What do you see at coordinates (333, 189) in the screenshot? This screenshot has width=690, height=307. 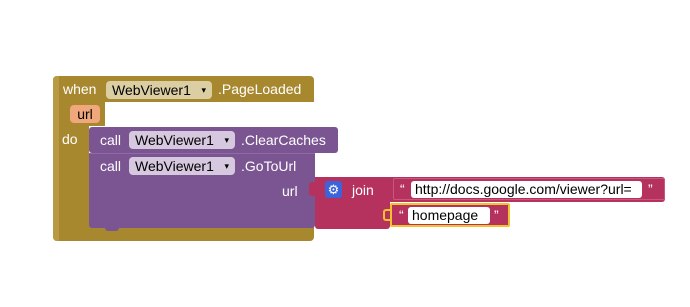 I see `gear-icon: ⚙` at bounding box center [333, 189].